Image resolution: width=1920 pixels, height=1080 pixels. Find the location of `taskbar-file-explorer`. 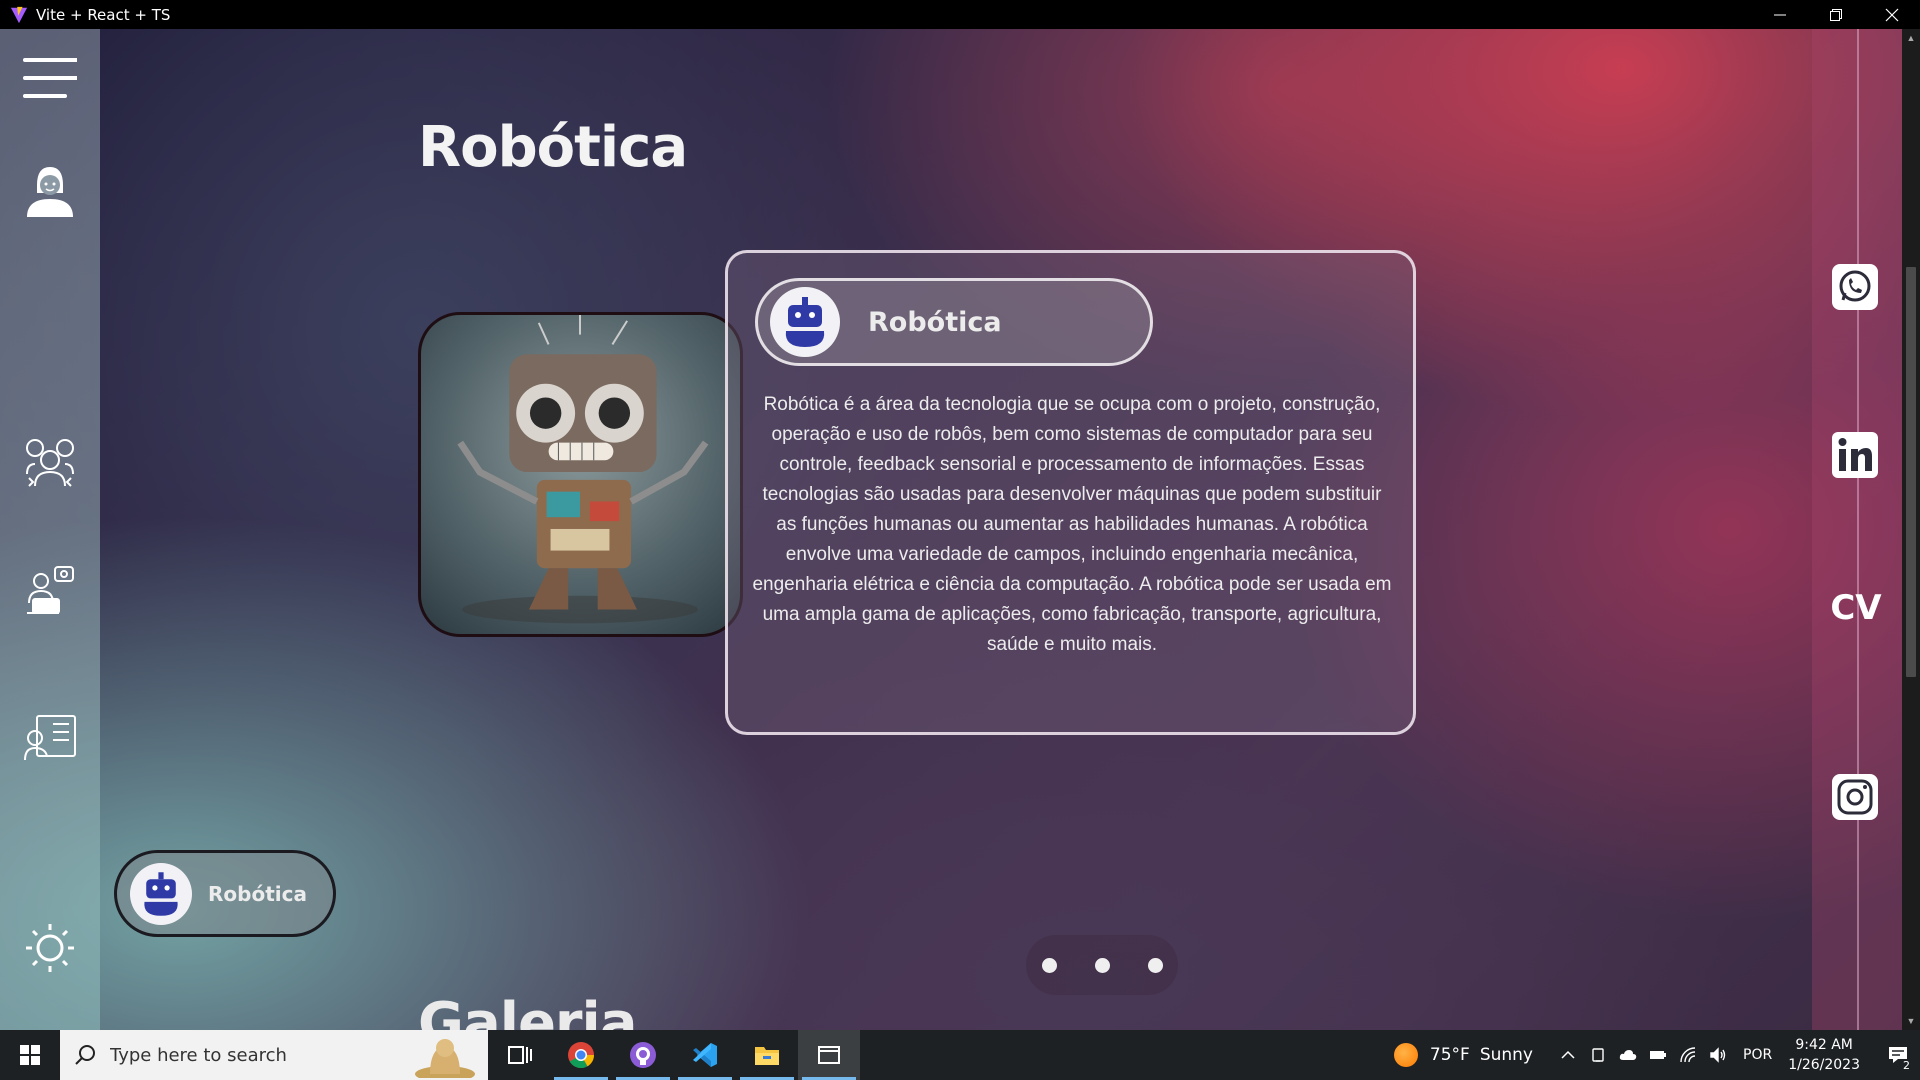

taskbar-file-explorer is located at coordinates (767, 1055).